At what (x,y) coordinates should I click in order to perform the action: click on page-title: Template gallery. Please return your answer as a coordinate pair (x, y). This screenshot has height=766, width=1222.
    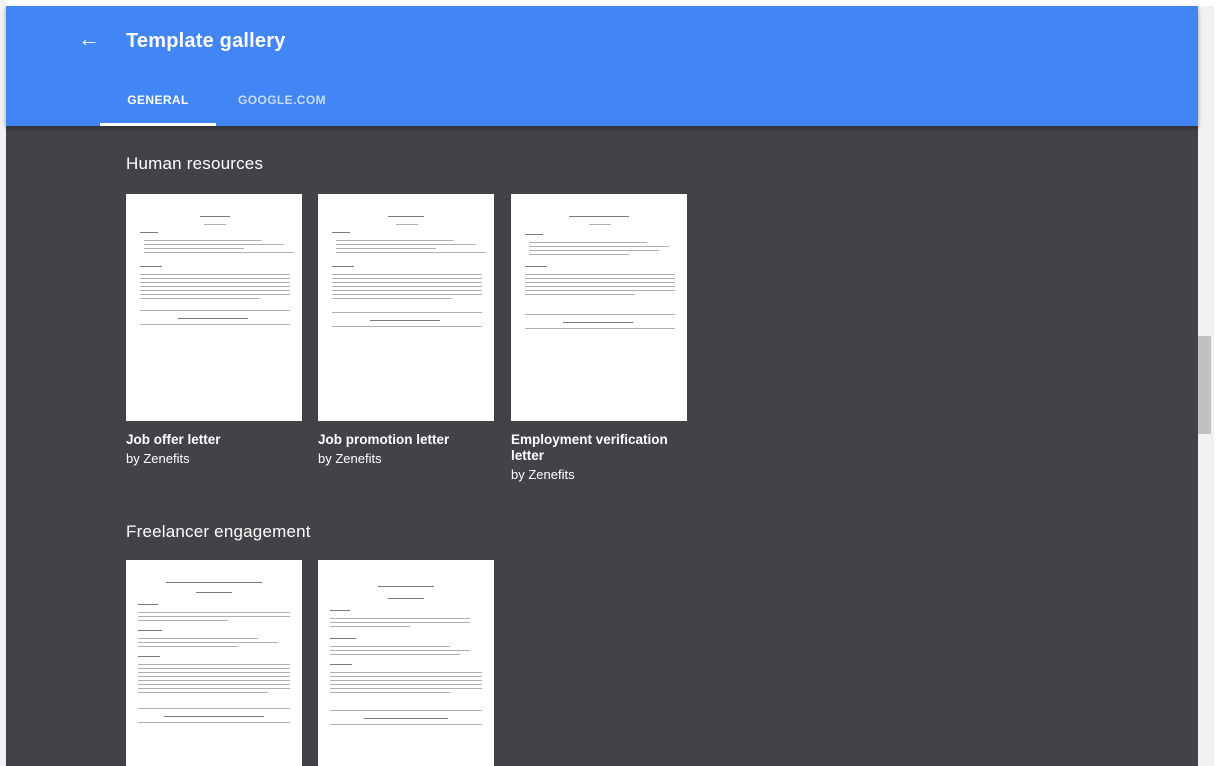
    Looking at the image, I should click on (206, 41).